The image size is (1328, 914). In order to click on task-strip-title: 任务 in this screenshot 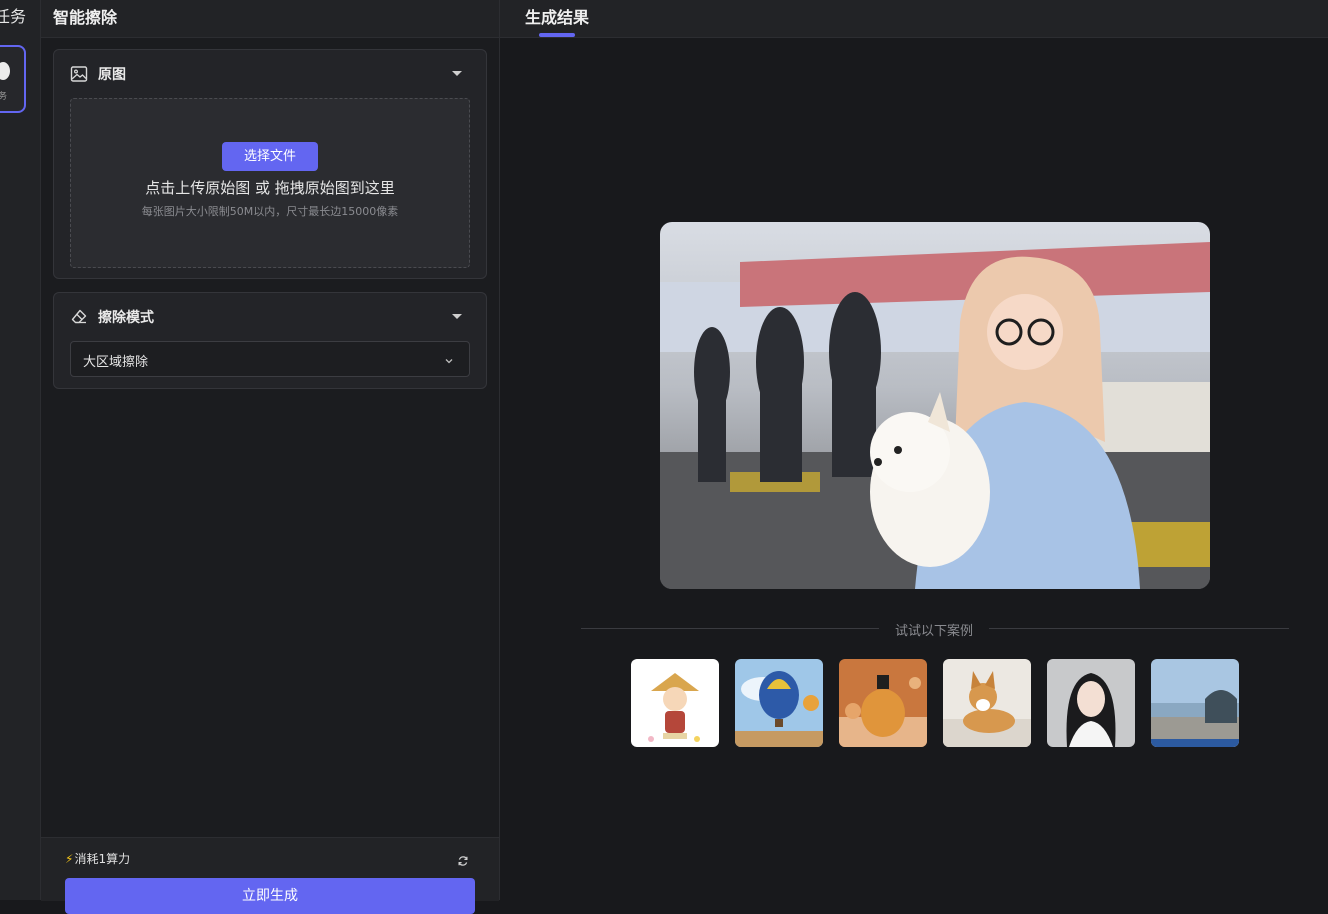, I will do `click(13, 16)`.